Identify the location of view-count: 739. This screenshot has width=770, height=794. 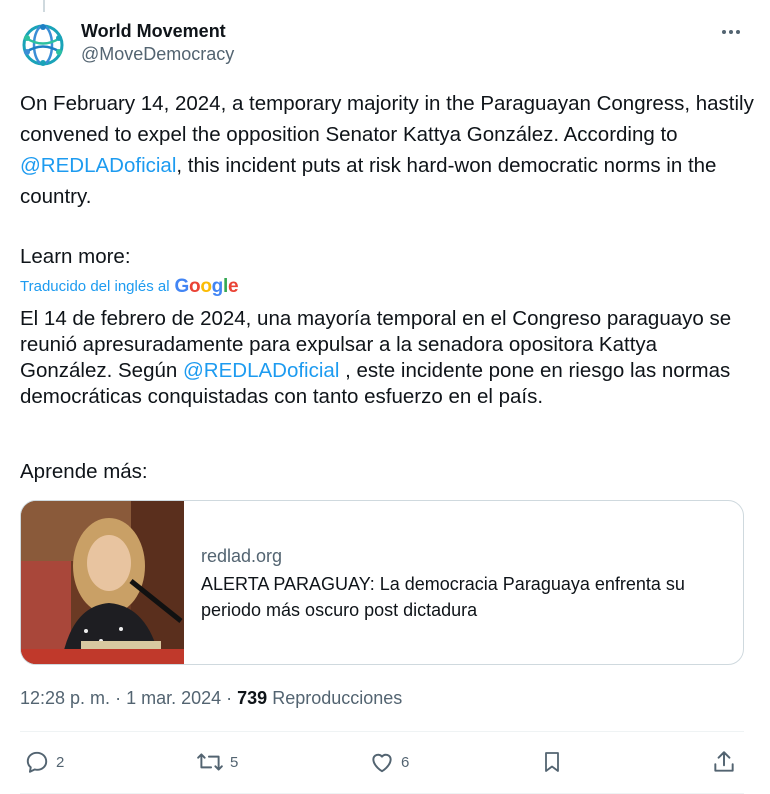
(252, 698).